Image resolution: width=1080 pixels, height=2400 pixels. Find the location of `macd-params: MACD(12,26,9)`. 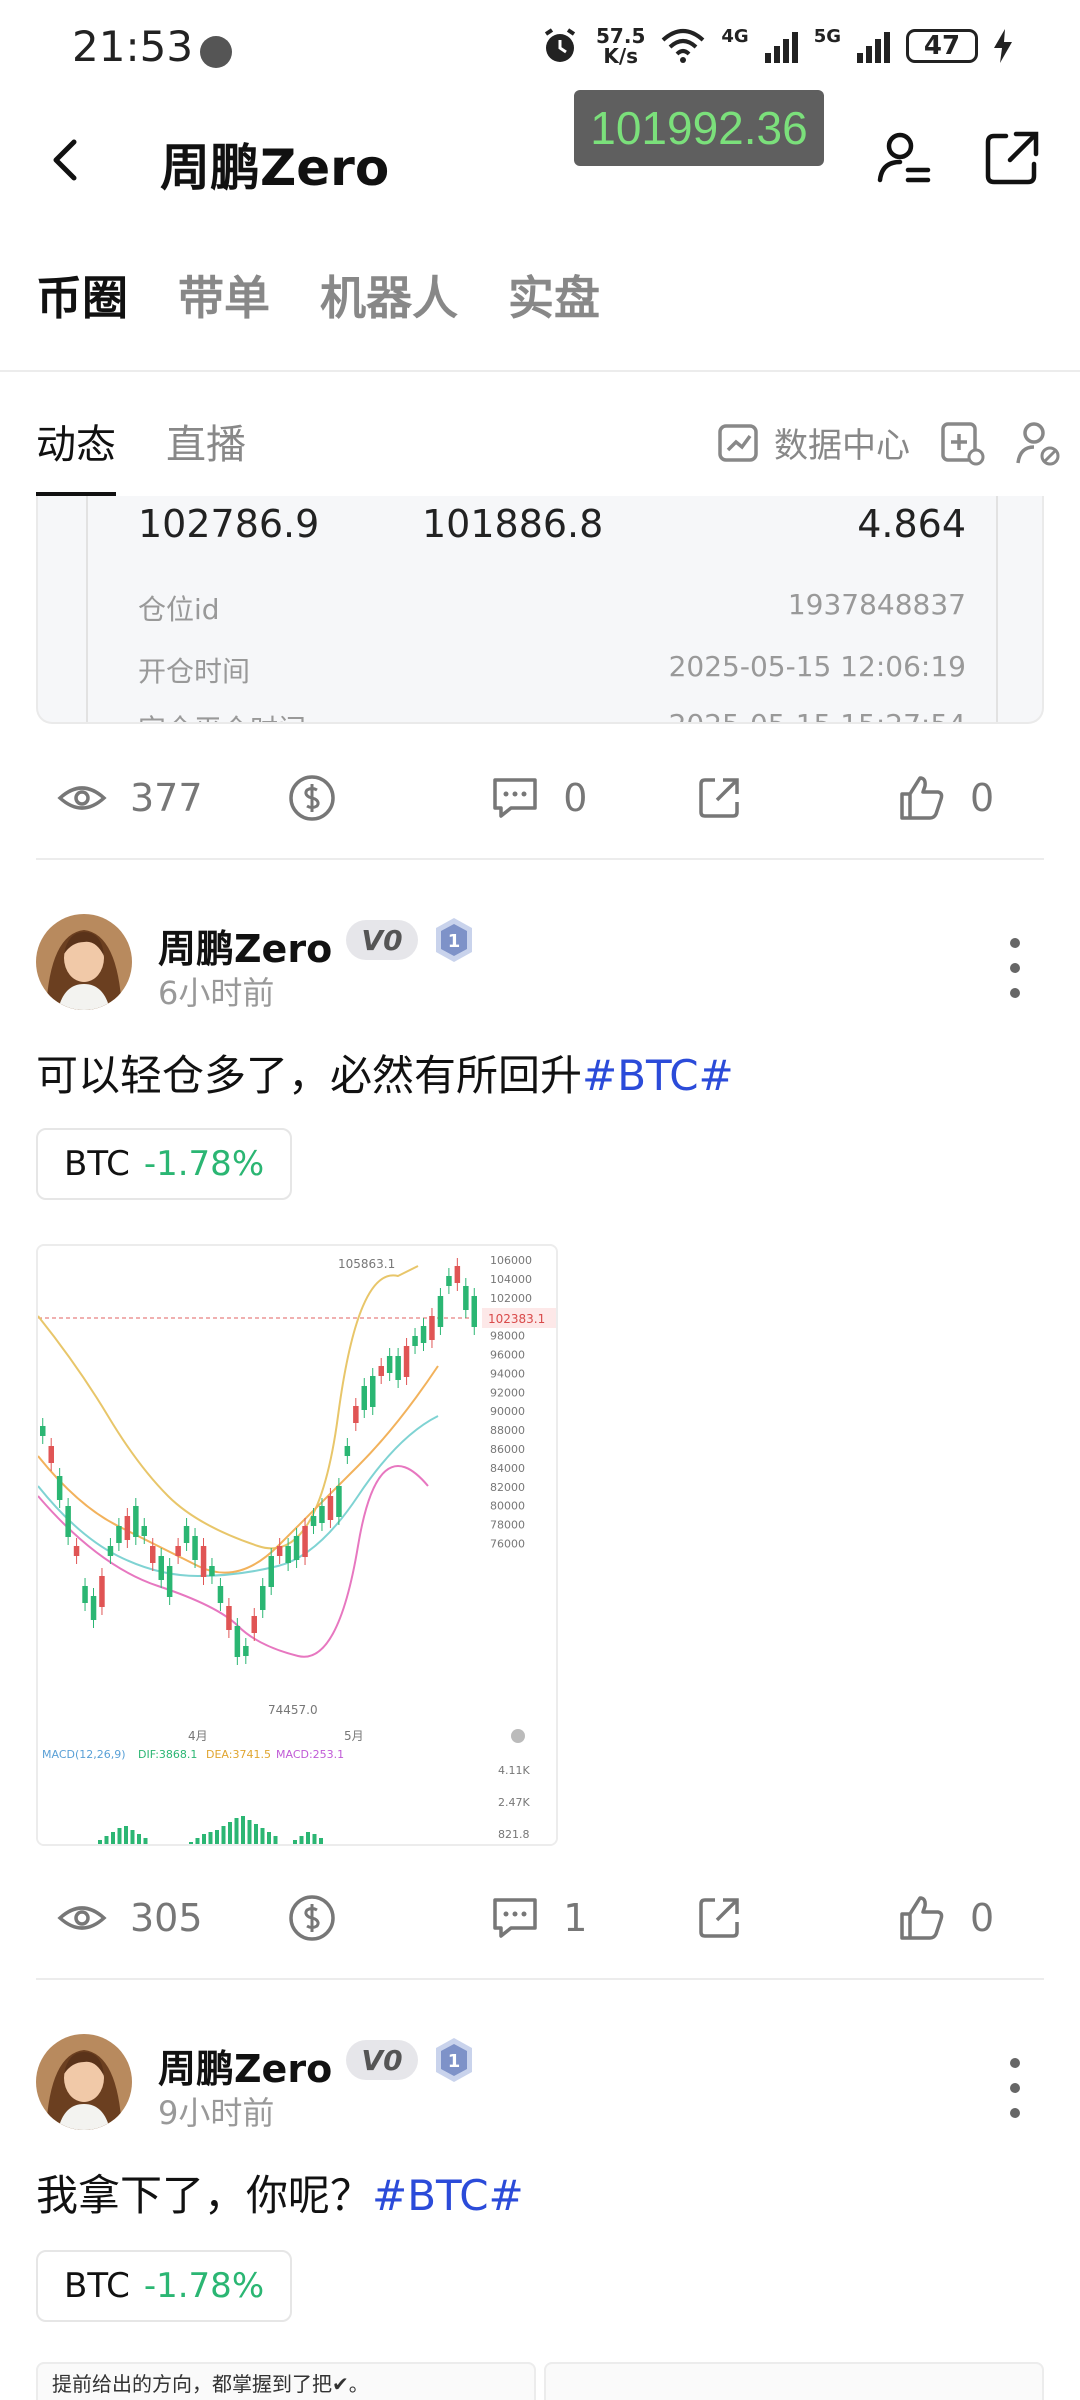

macd-params: MACD(12,26,9) is located at coordinates (84, 1754).